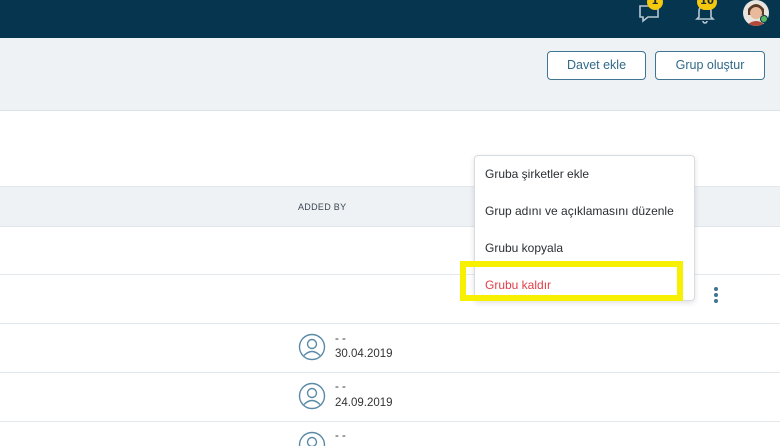 This screenshot has height=446, width=780. Describe the element at coordinates (571, 281) in the screenshot. I see `highlight-box` at that location.